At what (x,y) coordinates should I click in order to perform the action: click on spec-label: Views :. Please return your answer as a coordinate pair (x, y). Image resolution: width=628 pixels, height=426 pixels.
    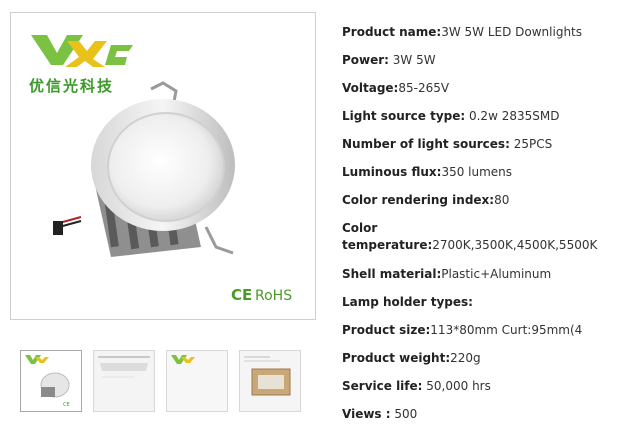
    Looking at the image, I should click on (366, 414).